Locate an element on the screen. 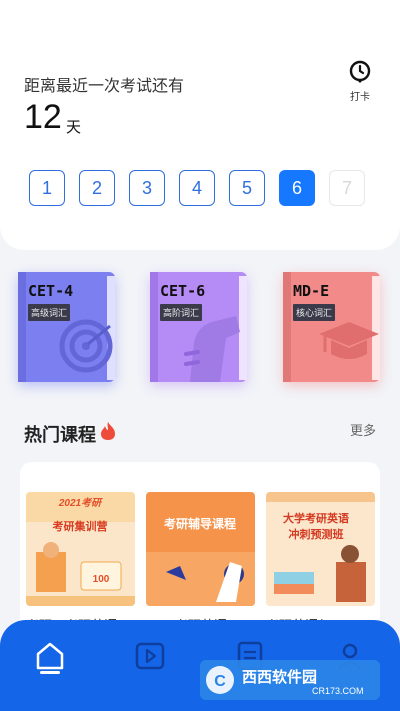 The image size is (400, 711). day-button-5: 5 is located at coordinates (247, 188).